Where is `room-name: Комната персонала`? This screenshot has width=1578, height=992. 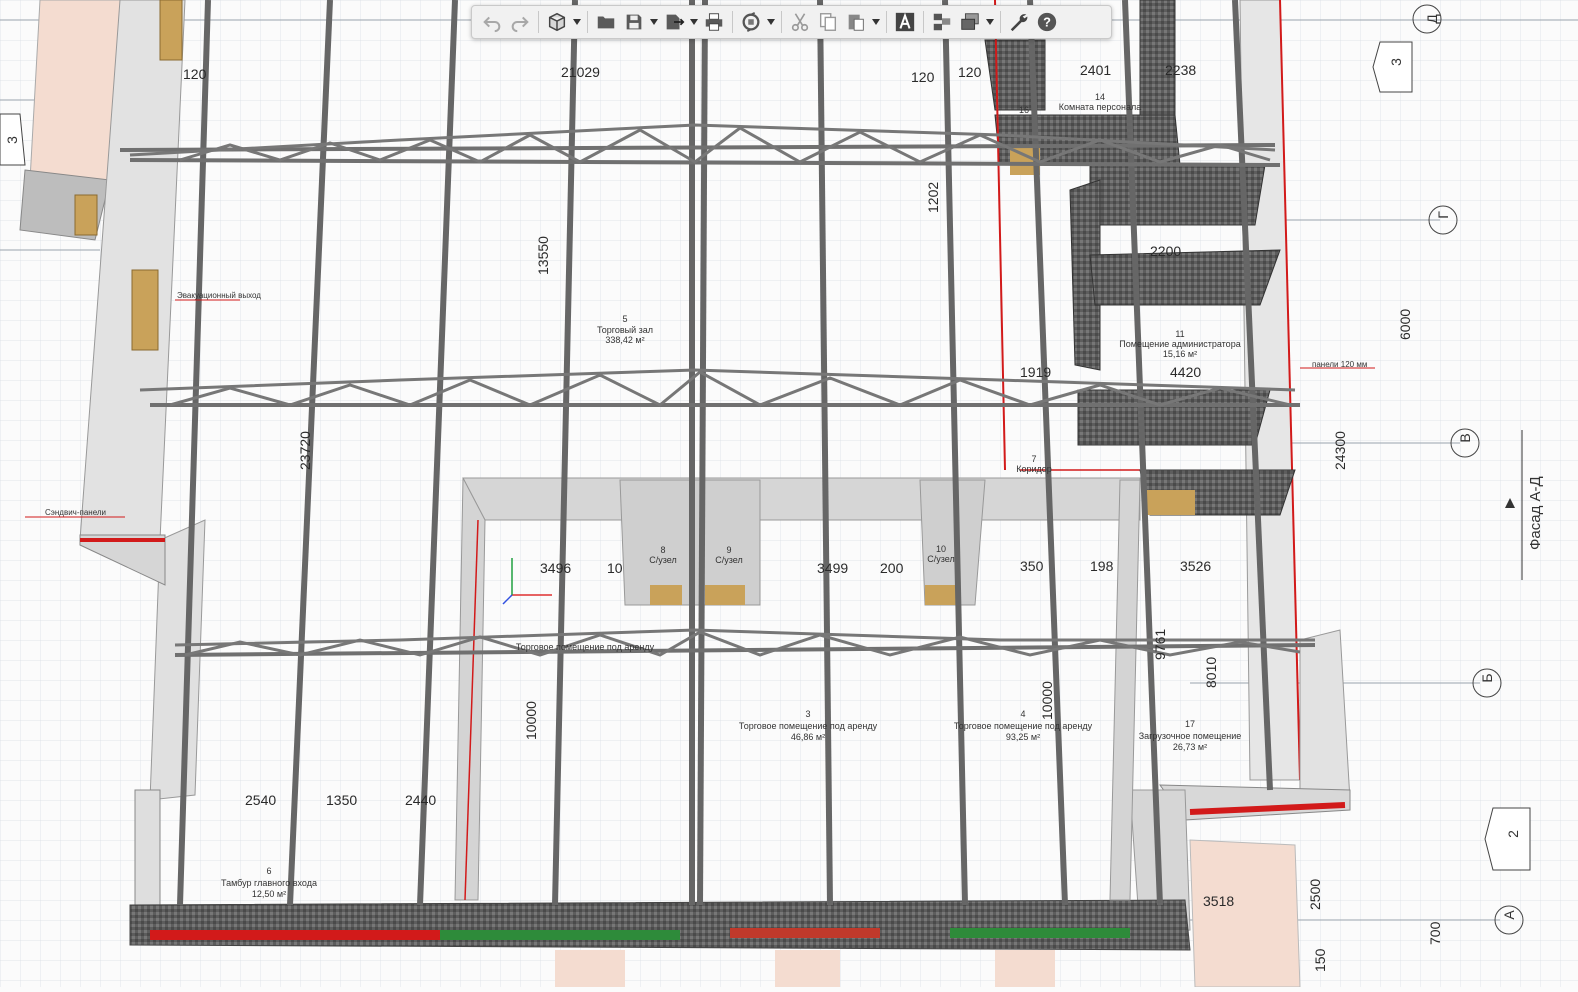
room-name: Комната персонала is located at coordinates (1100, 107).